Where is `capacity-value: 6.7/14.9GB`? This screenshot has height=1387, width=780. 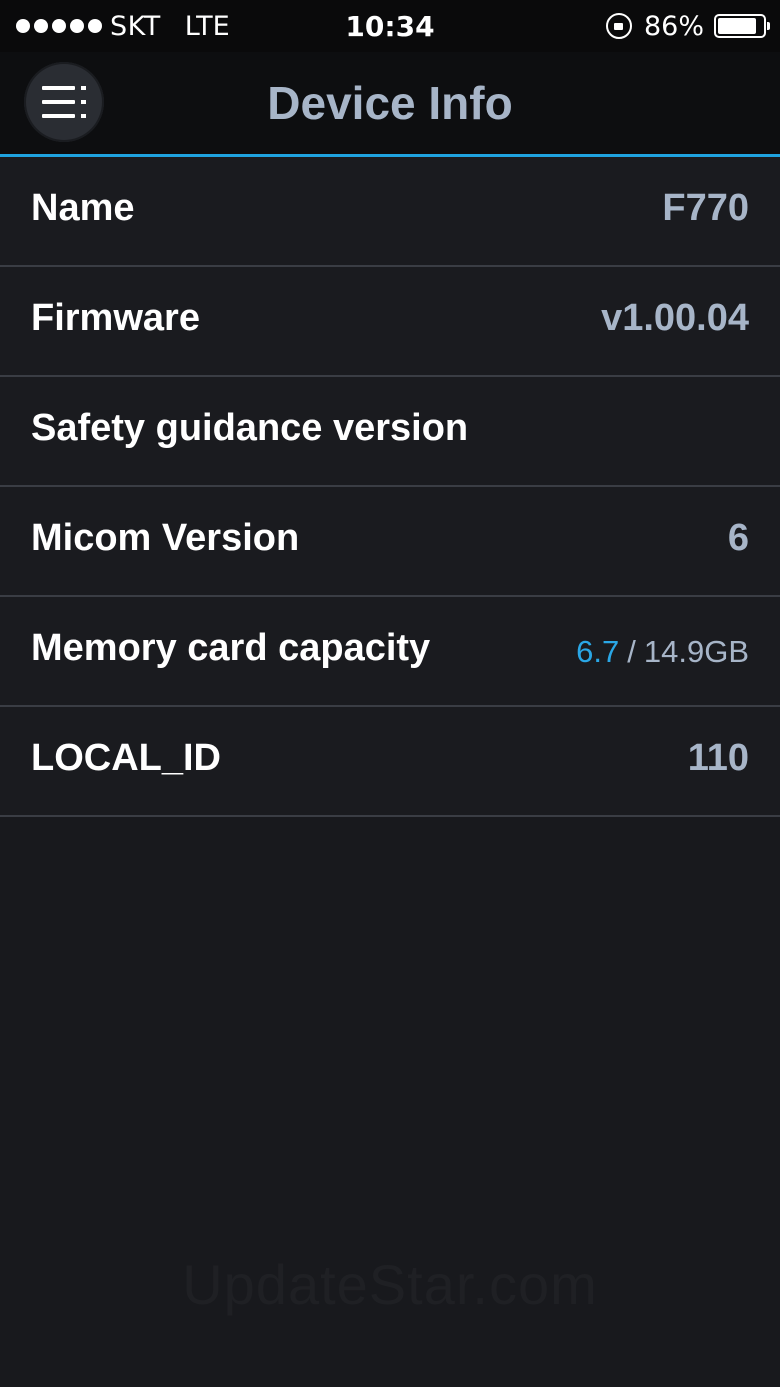
capacity-value: 6.7/14.9GB is located at coordinates (662, 652).